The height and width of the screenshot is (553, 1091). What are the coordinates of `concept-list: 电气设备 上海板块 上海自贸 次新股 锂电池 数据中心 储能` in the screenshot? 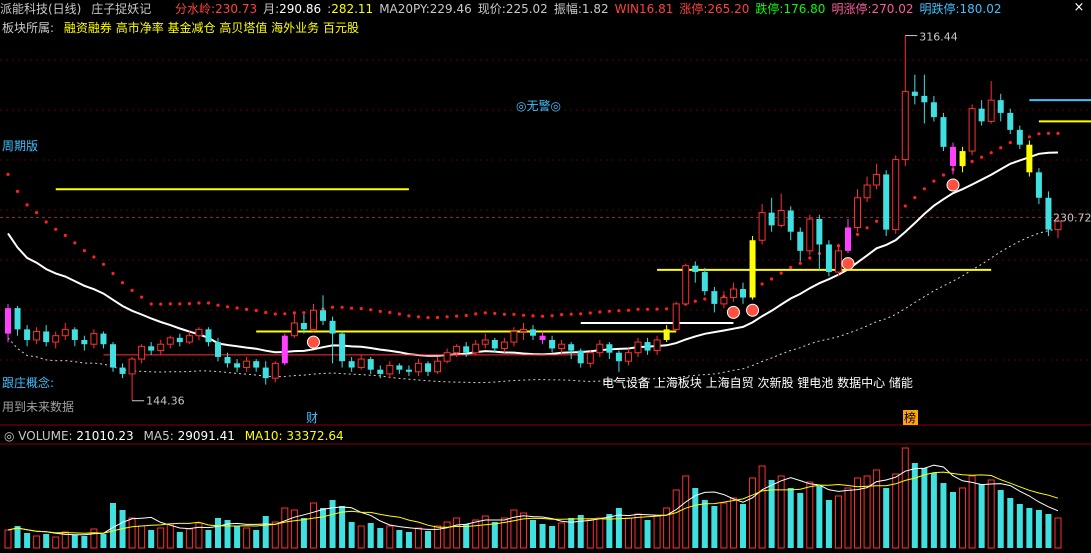 It's located at (757, 383).